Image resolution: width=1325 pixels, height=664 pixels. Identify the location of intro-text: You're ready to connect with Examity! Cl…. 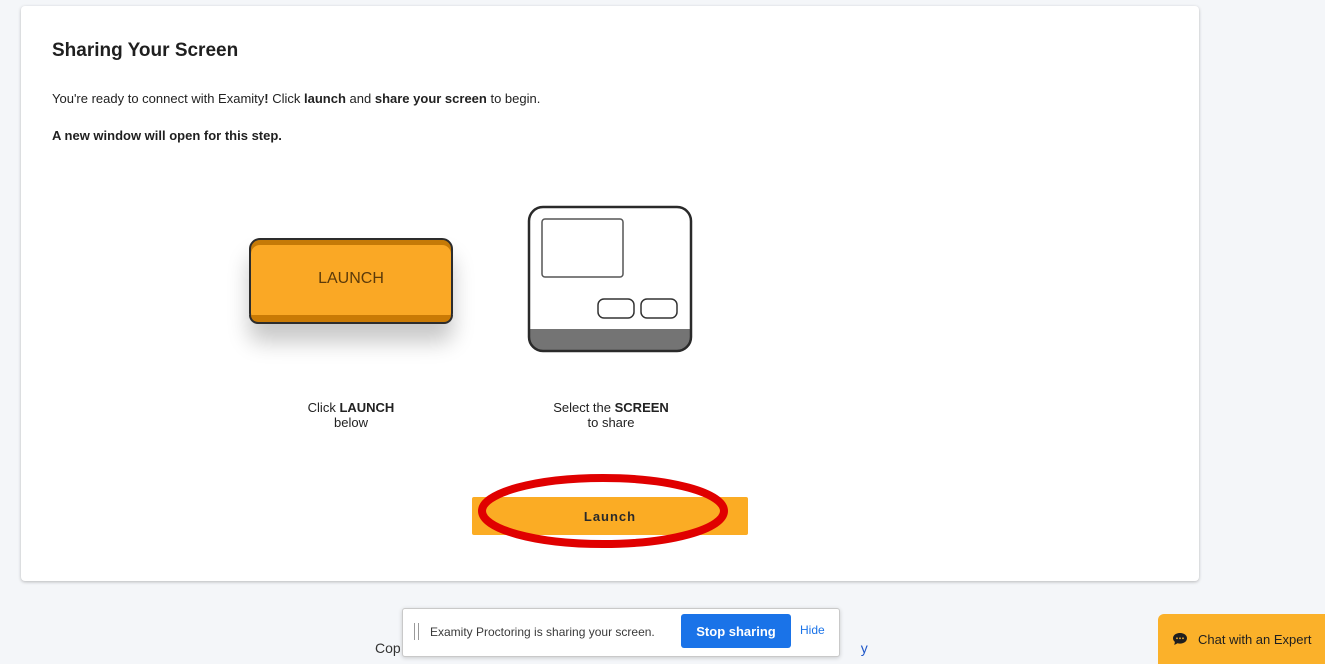
(296, 98).